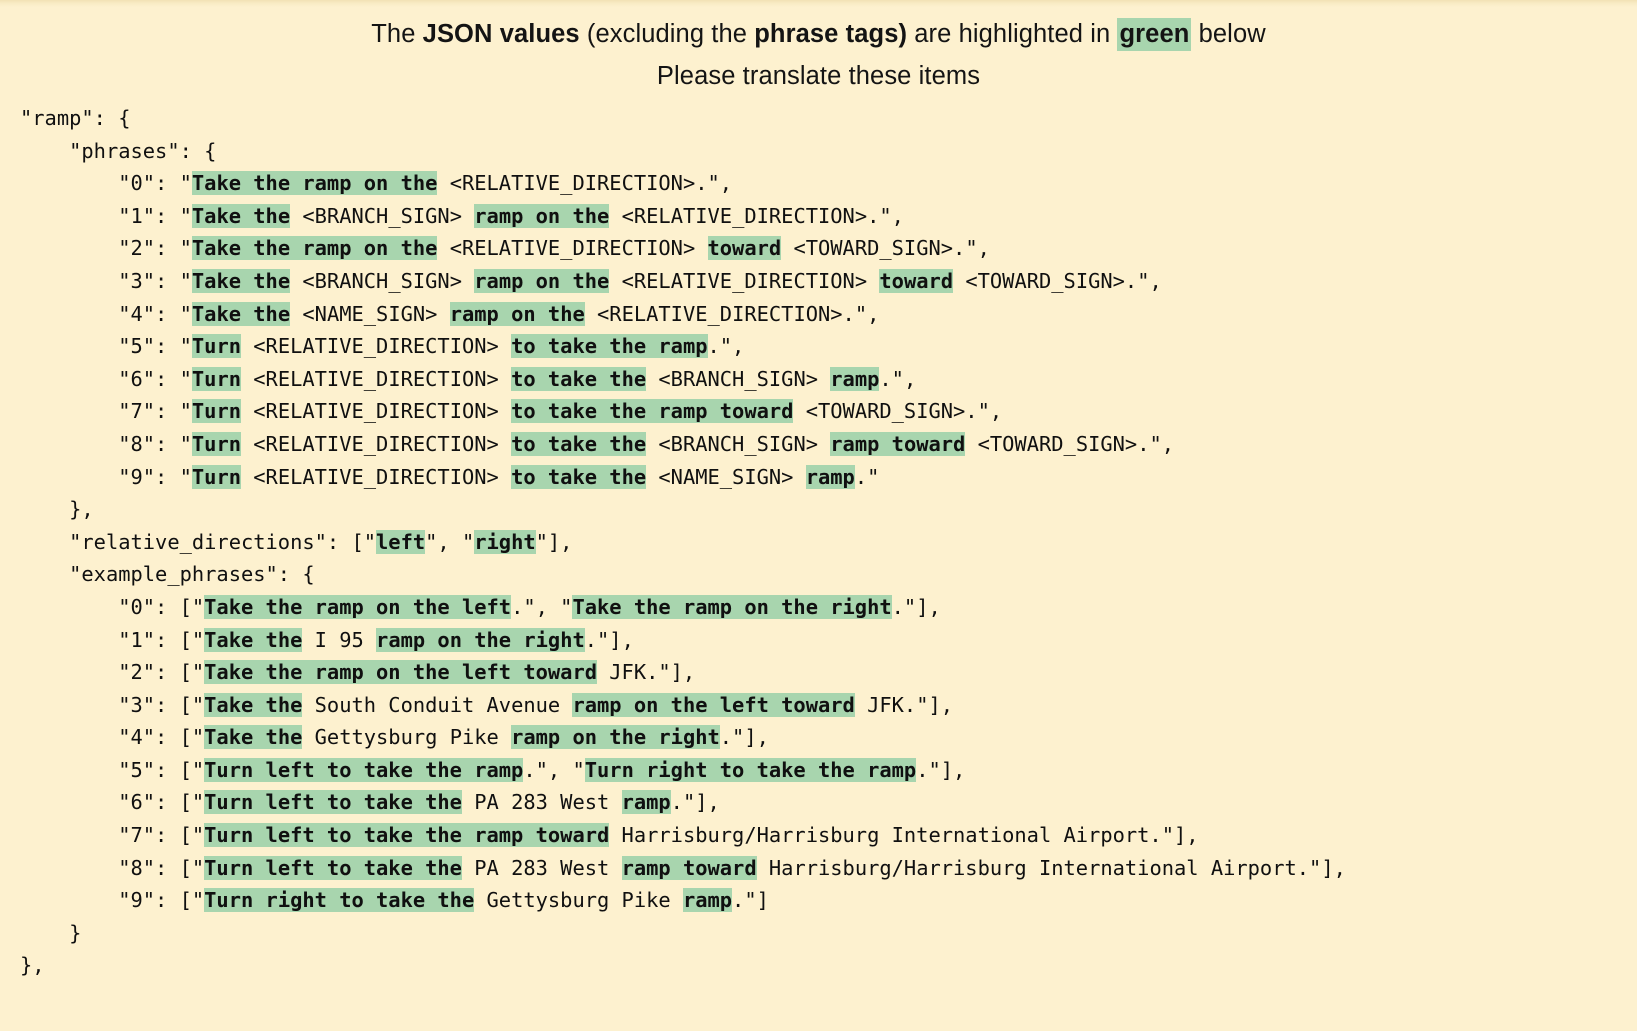 The height and width of the screenshot is (1031, 1637). I want to click on translatable-highlight: left, so click(401, 541).